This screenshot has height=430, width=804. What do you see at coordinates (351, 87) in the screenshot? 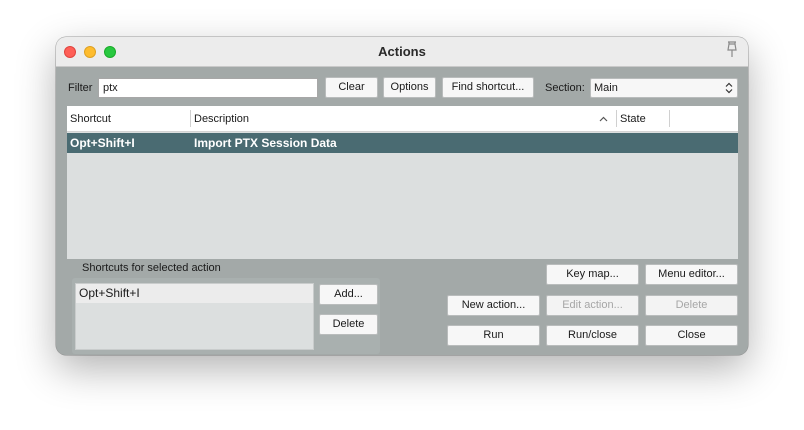
I see `clear-button: Clear` at bounding box center [351, 87].